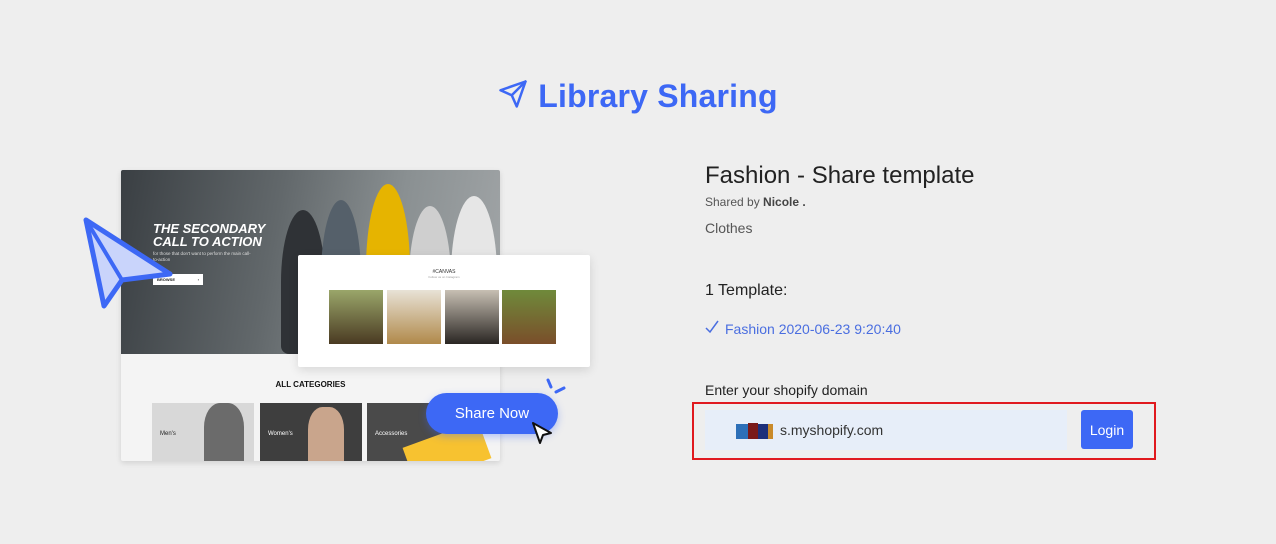 This screenshot has height=544, width=1276. Describe the element at coordinates (712, 328) in the screenshot. I see `checkmark-icon` at that location.